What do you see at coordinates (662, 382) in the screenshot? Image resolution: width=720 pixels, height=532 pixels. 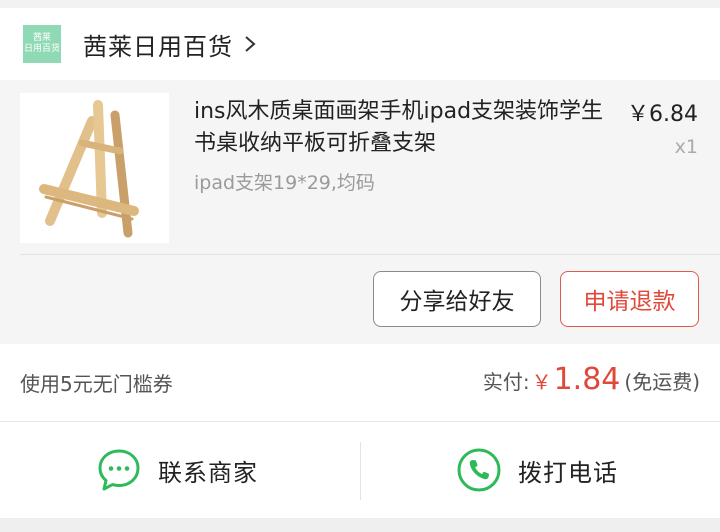 I see `shipping-note: (免运费)` at bounding box center [662, 382].